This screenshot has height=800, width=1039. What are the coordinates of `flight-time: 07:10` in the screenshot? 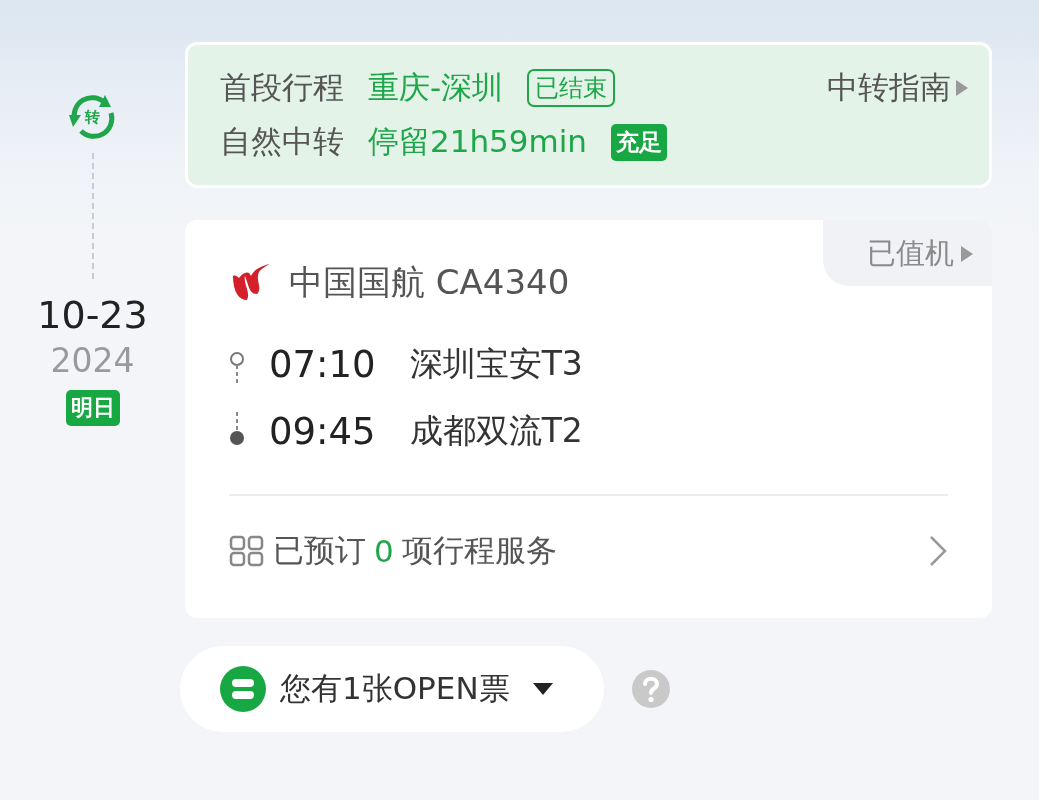 It's located at (322, 364).